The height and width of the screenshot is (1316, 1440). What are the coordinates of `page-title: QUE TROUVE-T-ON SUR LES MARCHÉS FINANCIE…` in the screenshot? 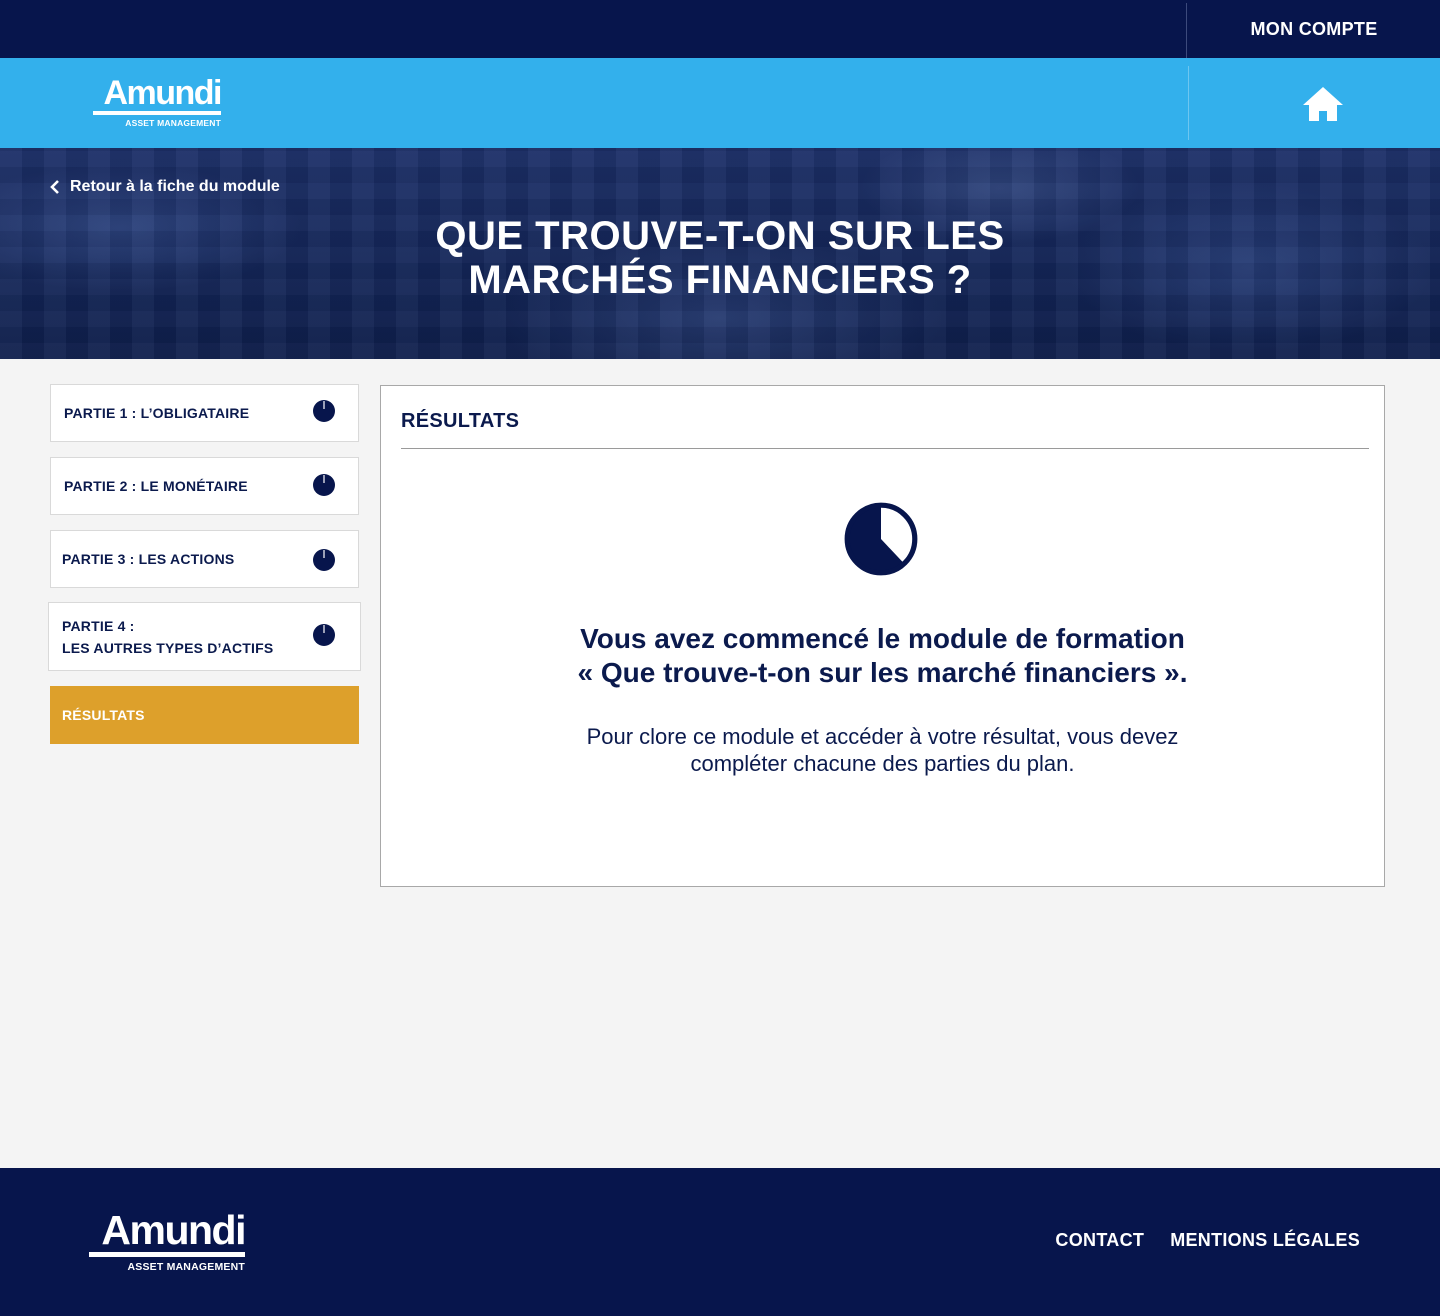 It's located at (720, 258).